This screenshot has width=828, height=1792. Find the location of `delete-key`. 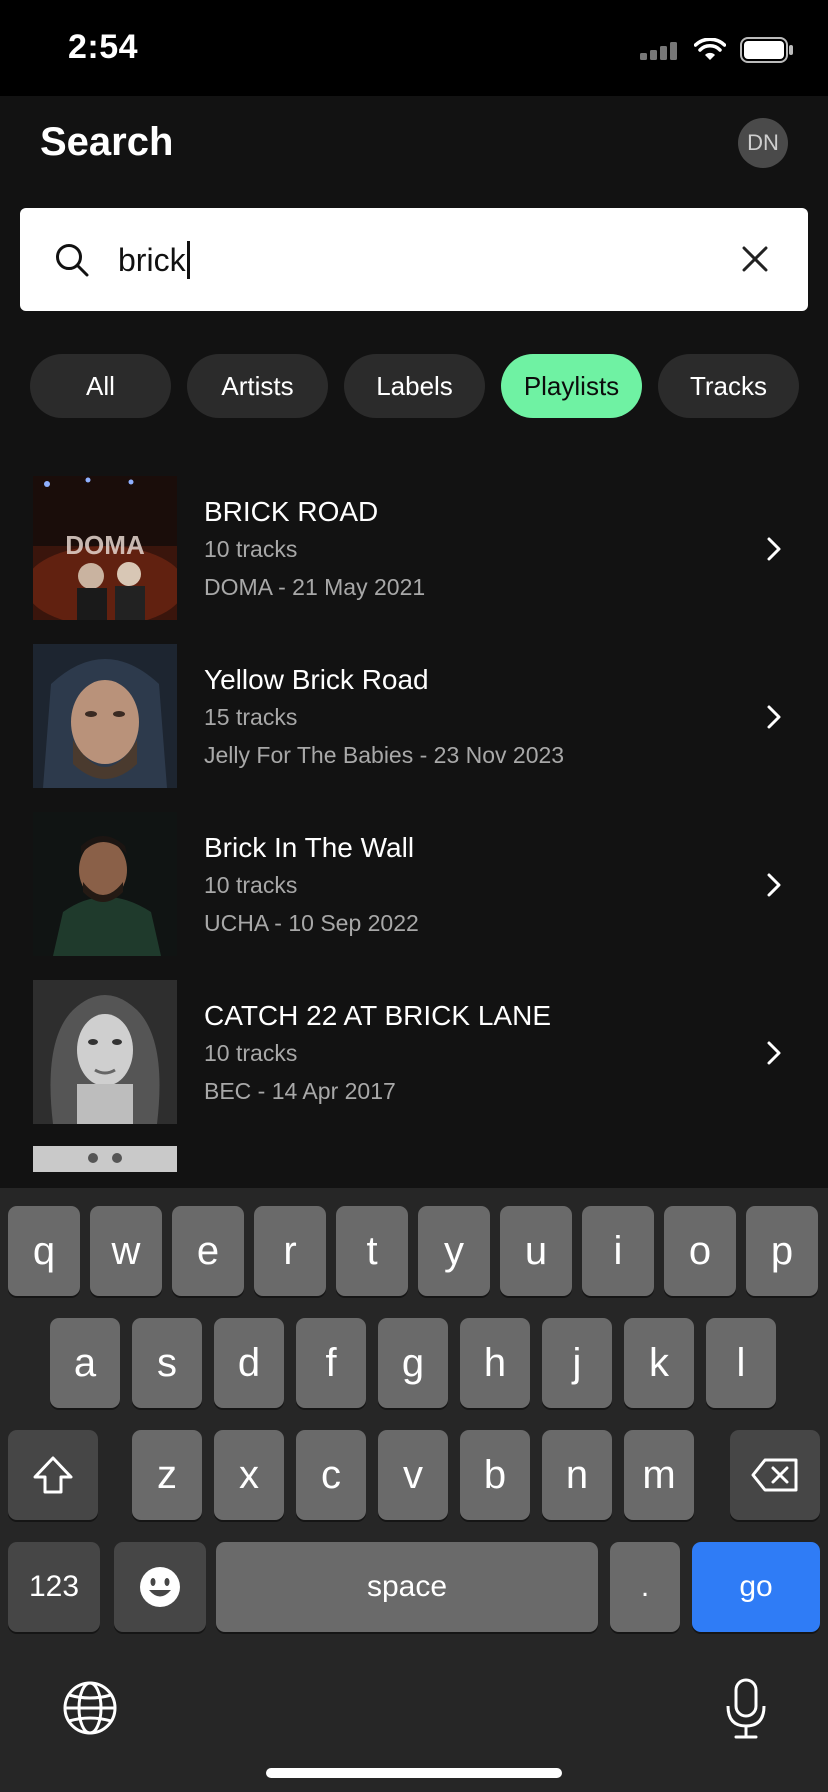

delete-key is located at coordinates (775, 1475).